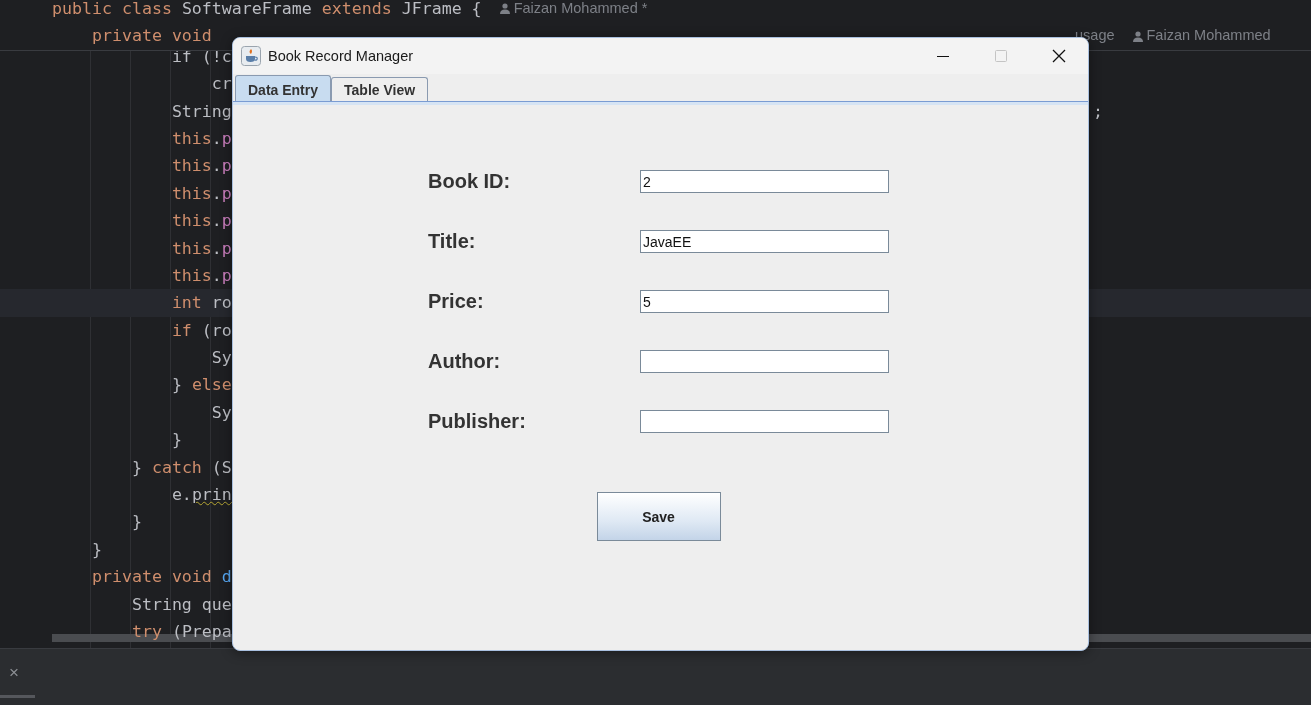 This screenshot has height=705, width=1311. Describe the element at coordinates (14, 673) in the screenshot. I see `close-button: ×` at that location.